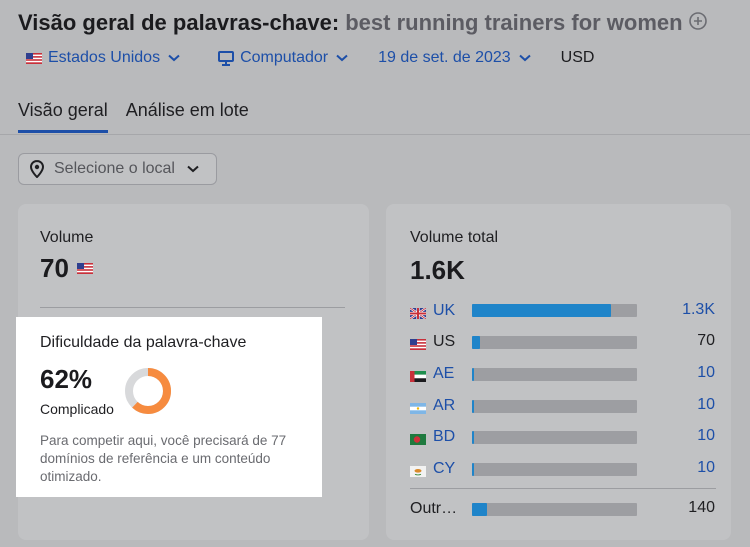 This screenshot has width=750, height=547. I want to click on country-code: CY, so click(444, 468).